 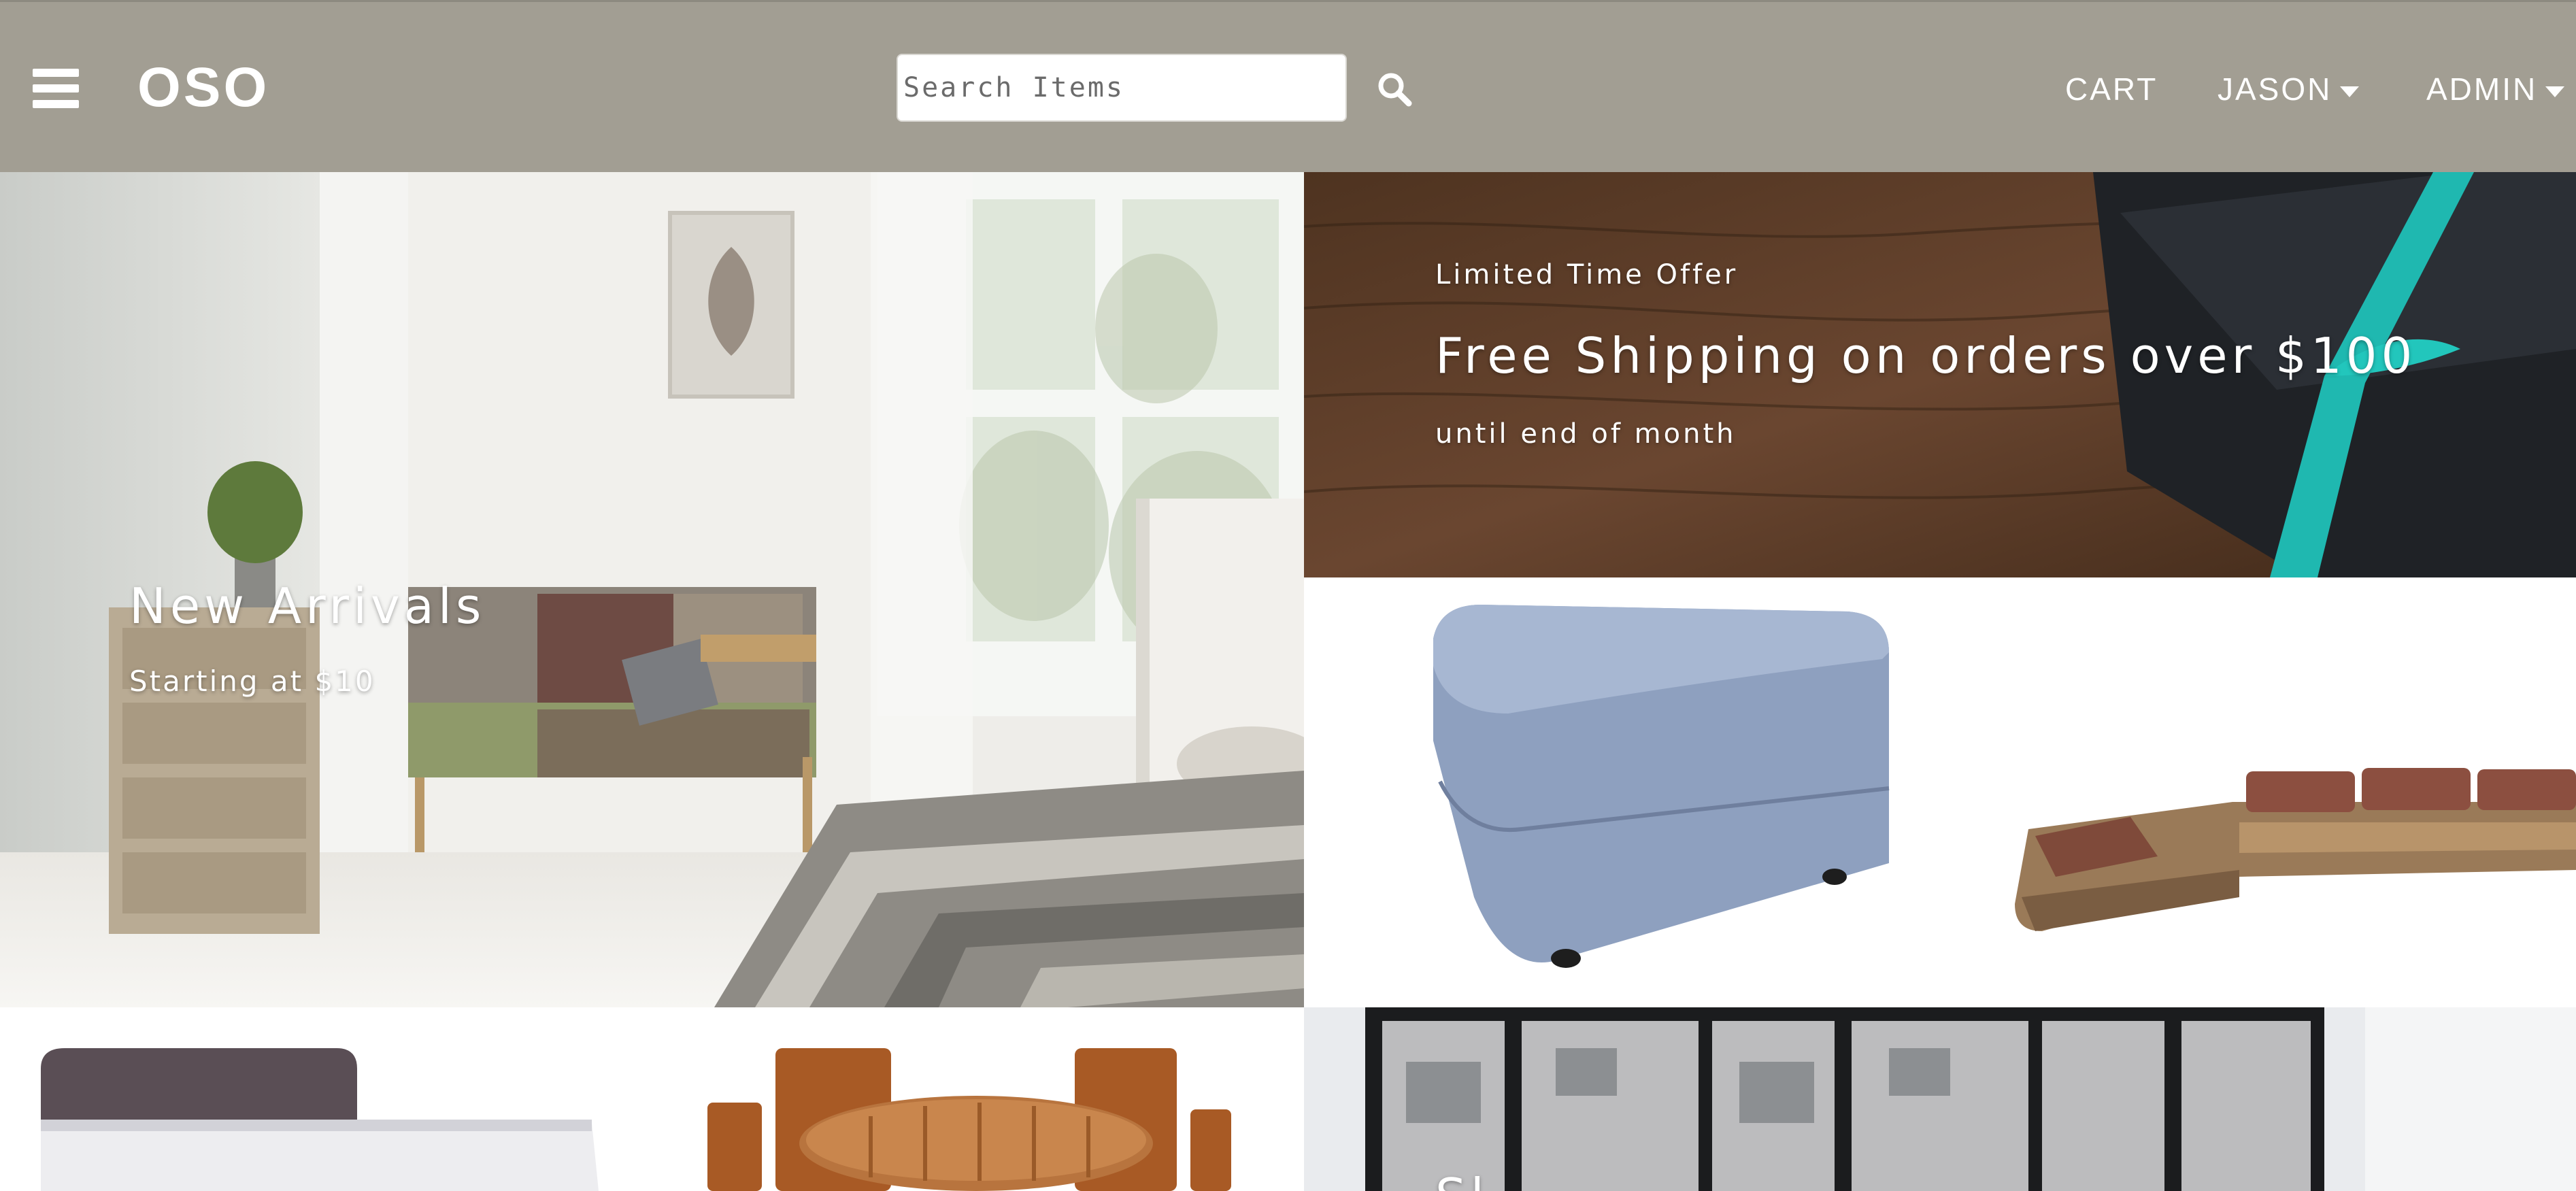 I want to click on bed-product, so click(x=326, y=1099).